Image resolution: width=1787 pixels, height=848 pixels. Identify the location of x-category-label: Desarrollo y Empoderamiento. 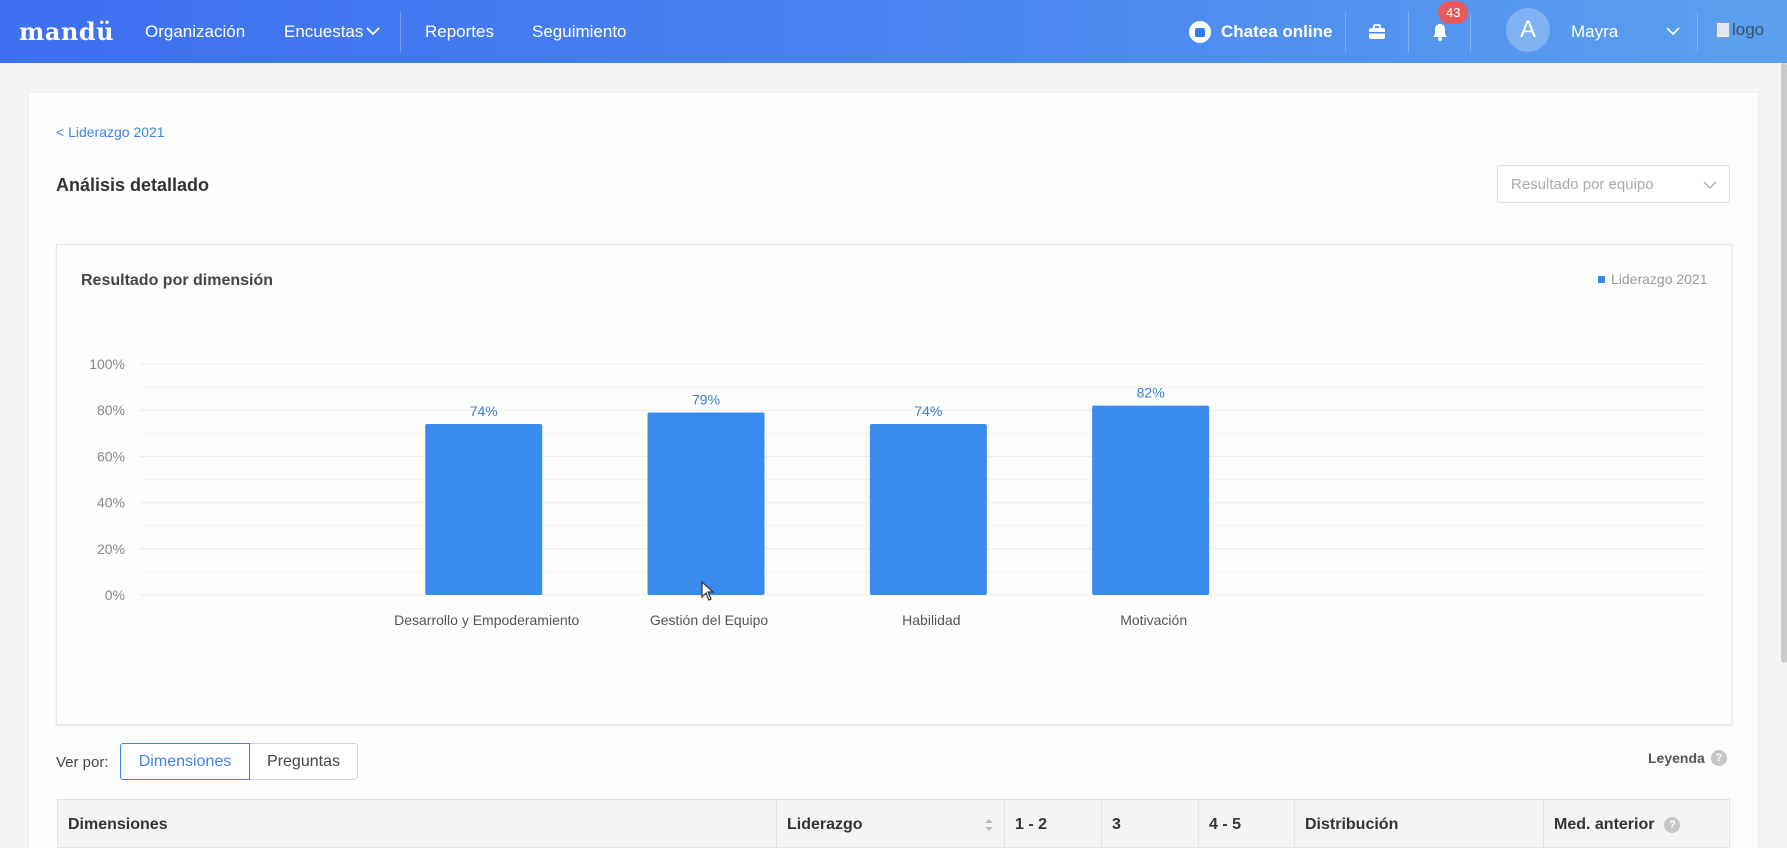
(486, 620).